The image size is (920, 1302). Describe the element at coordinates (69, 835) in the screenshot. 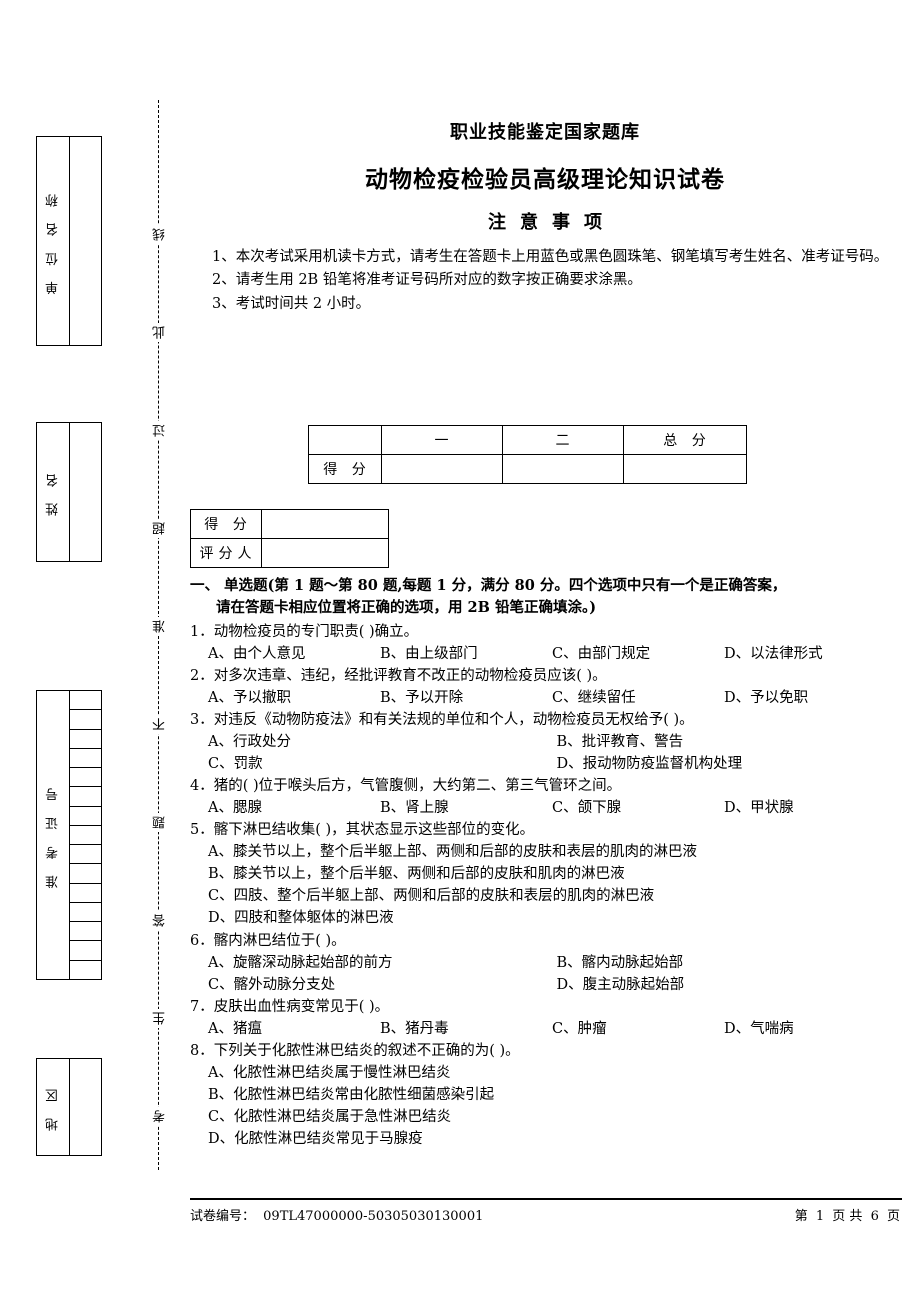

I see `exam-number-box: 准 考 证 号` at that location.